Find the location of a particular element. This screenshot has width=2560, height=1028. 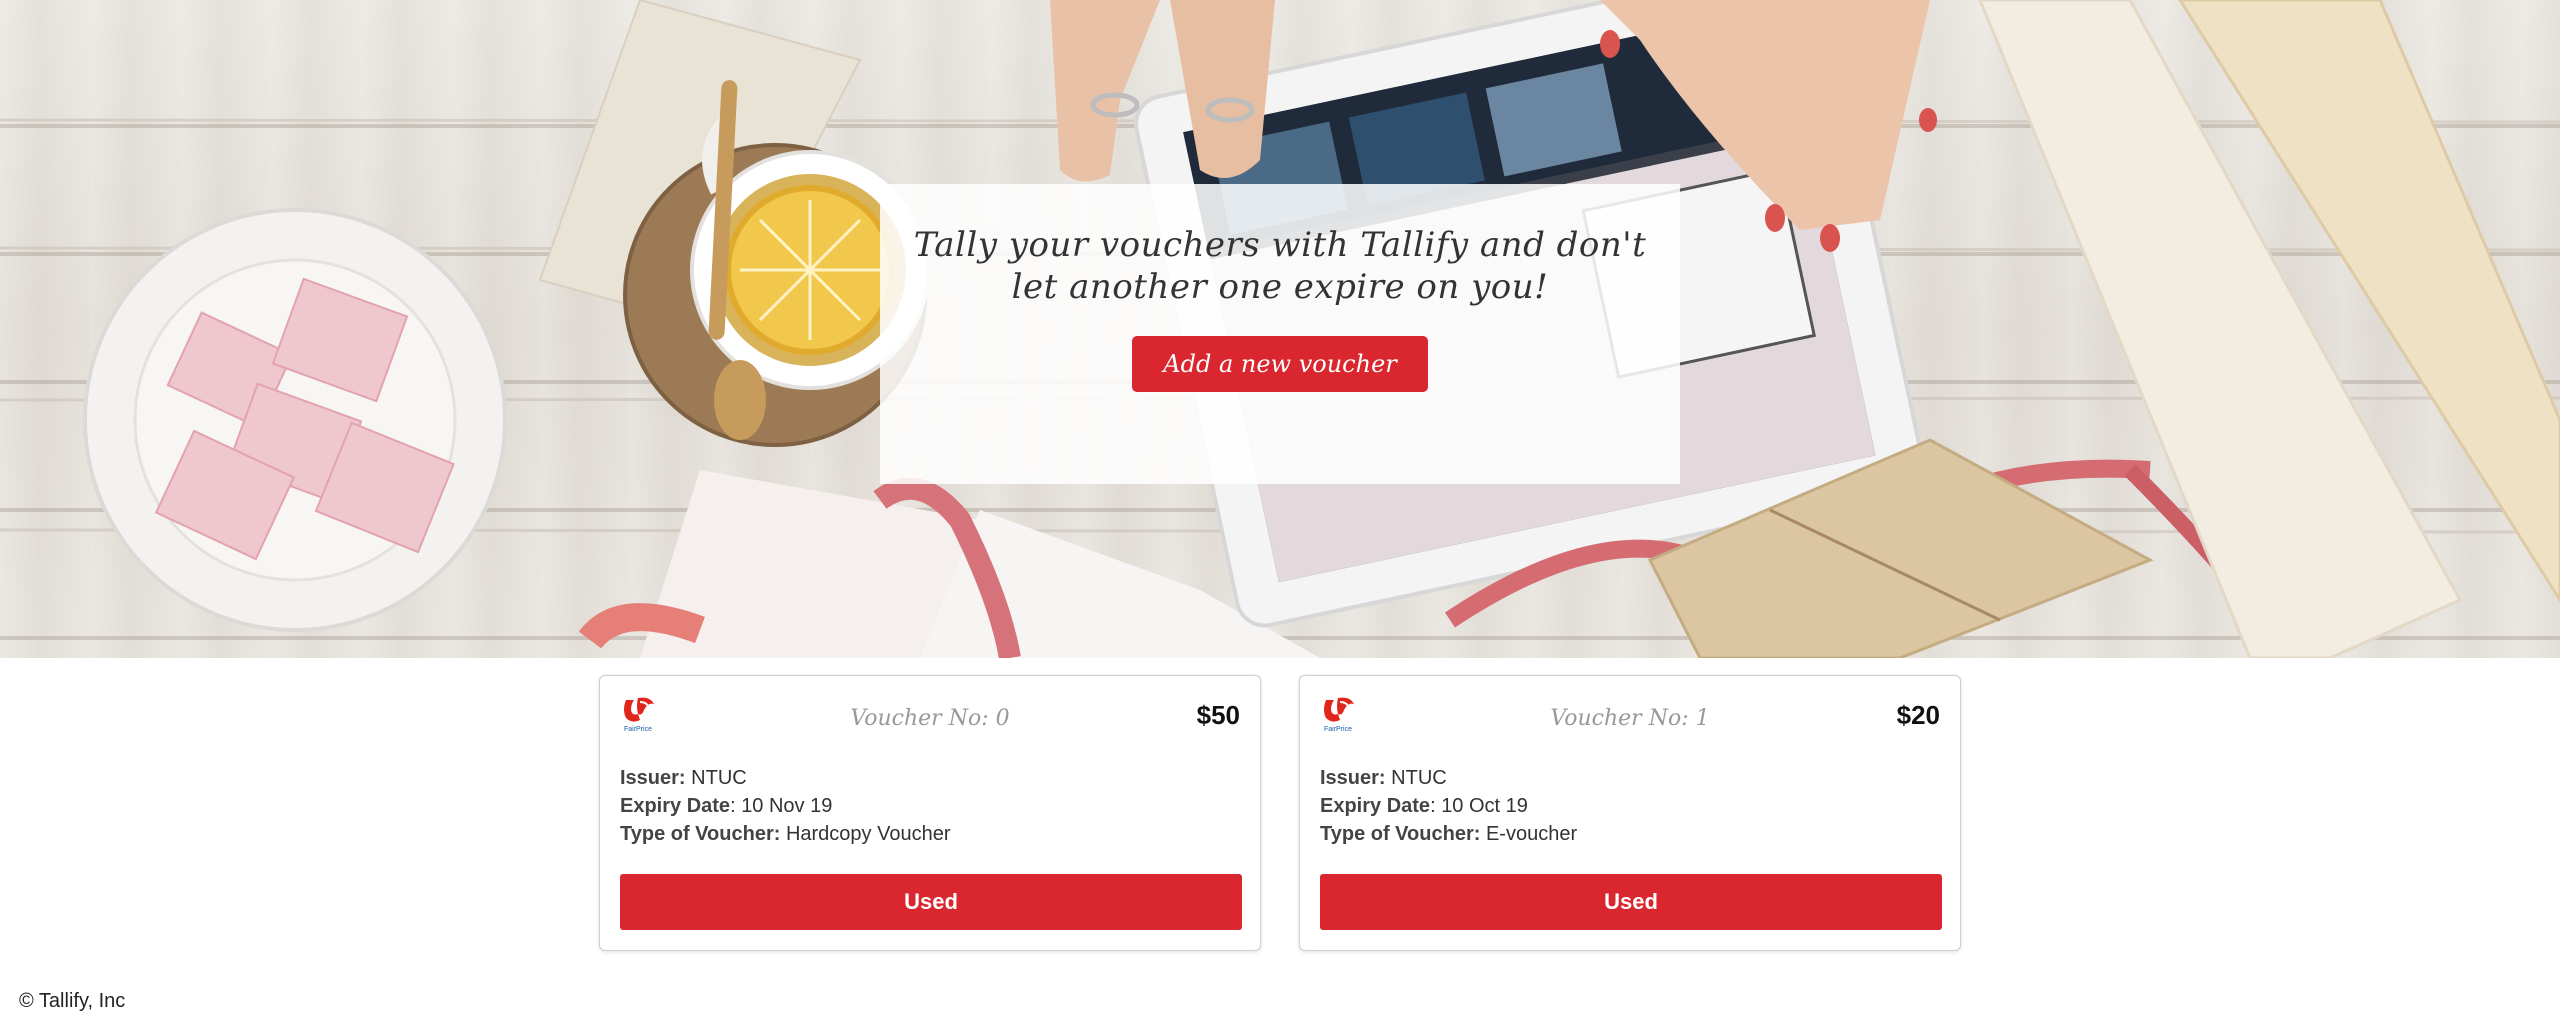

voucher-card-header: FairPrice Voucher No: 0 $50 is located at coordinates (930, 716).